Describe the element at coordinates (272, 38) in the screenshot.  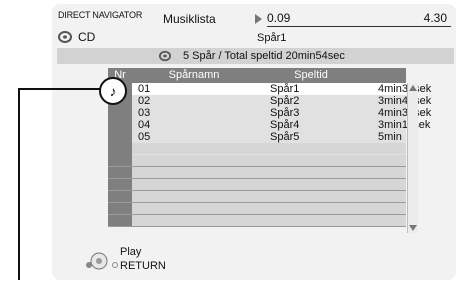
I see `current-track-label: Spår1` at that location.